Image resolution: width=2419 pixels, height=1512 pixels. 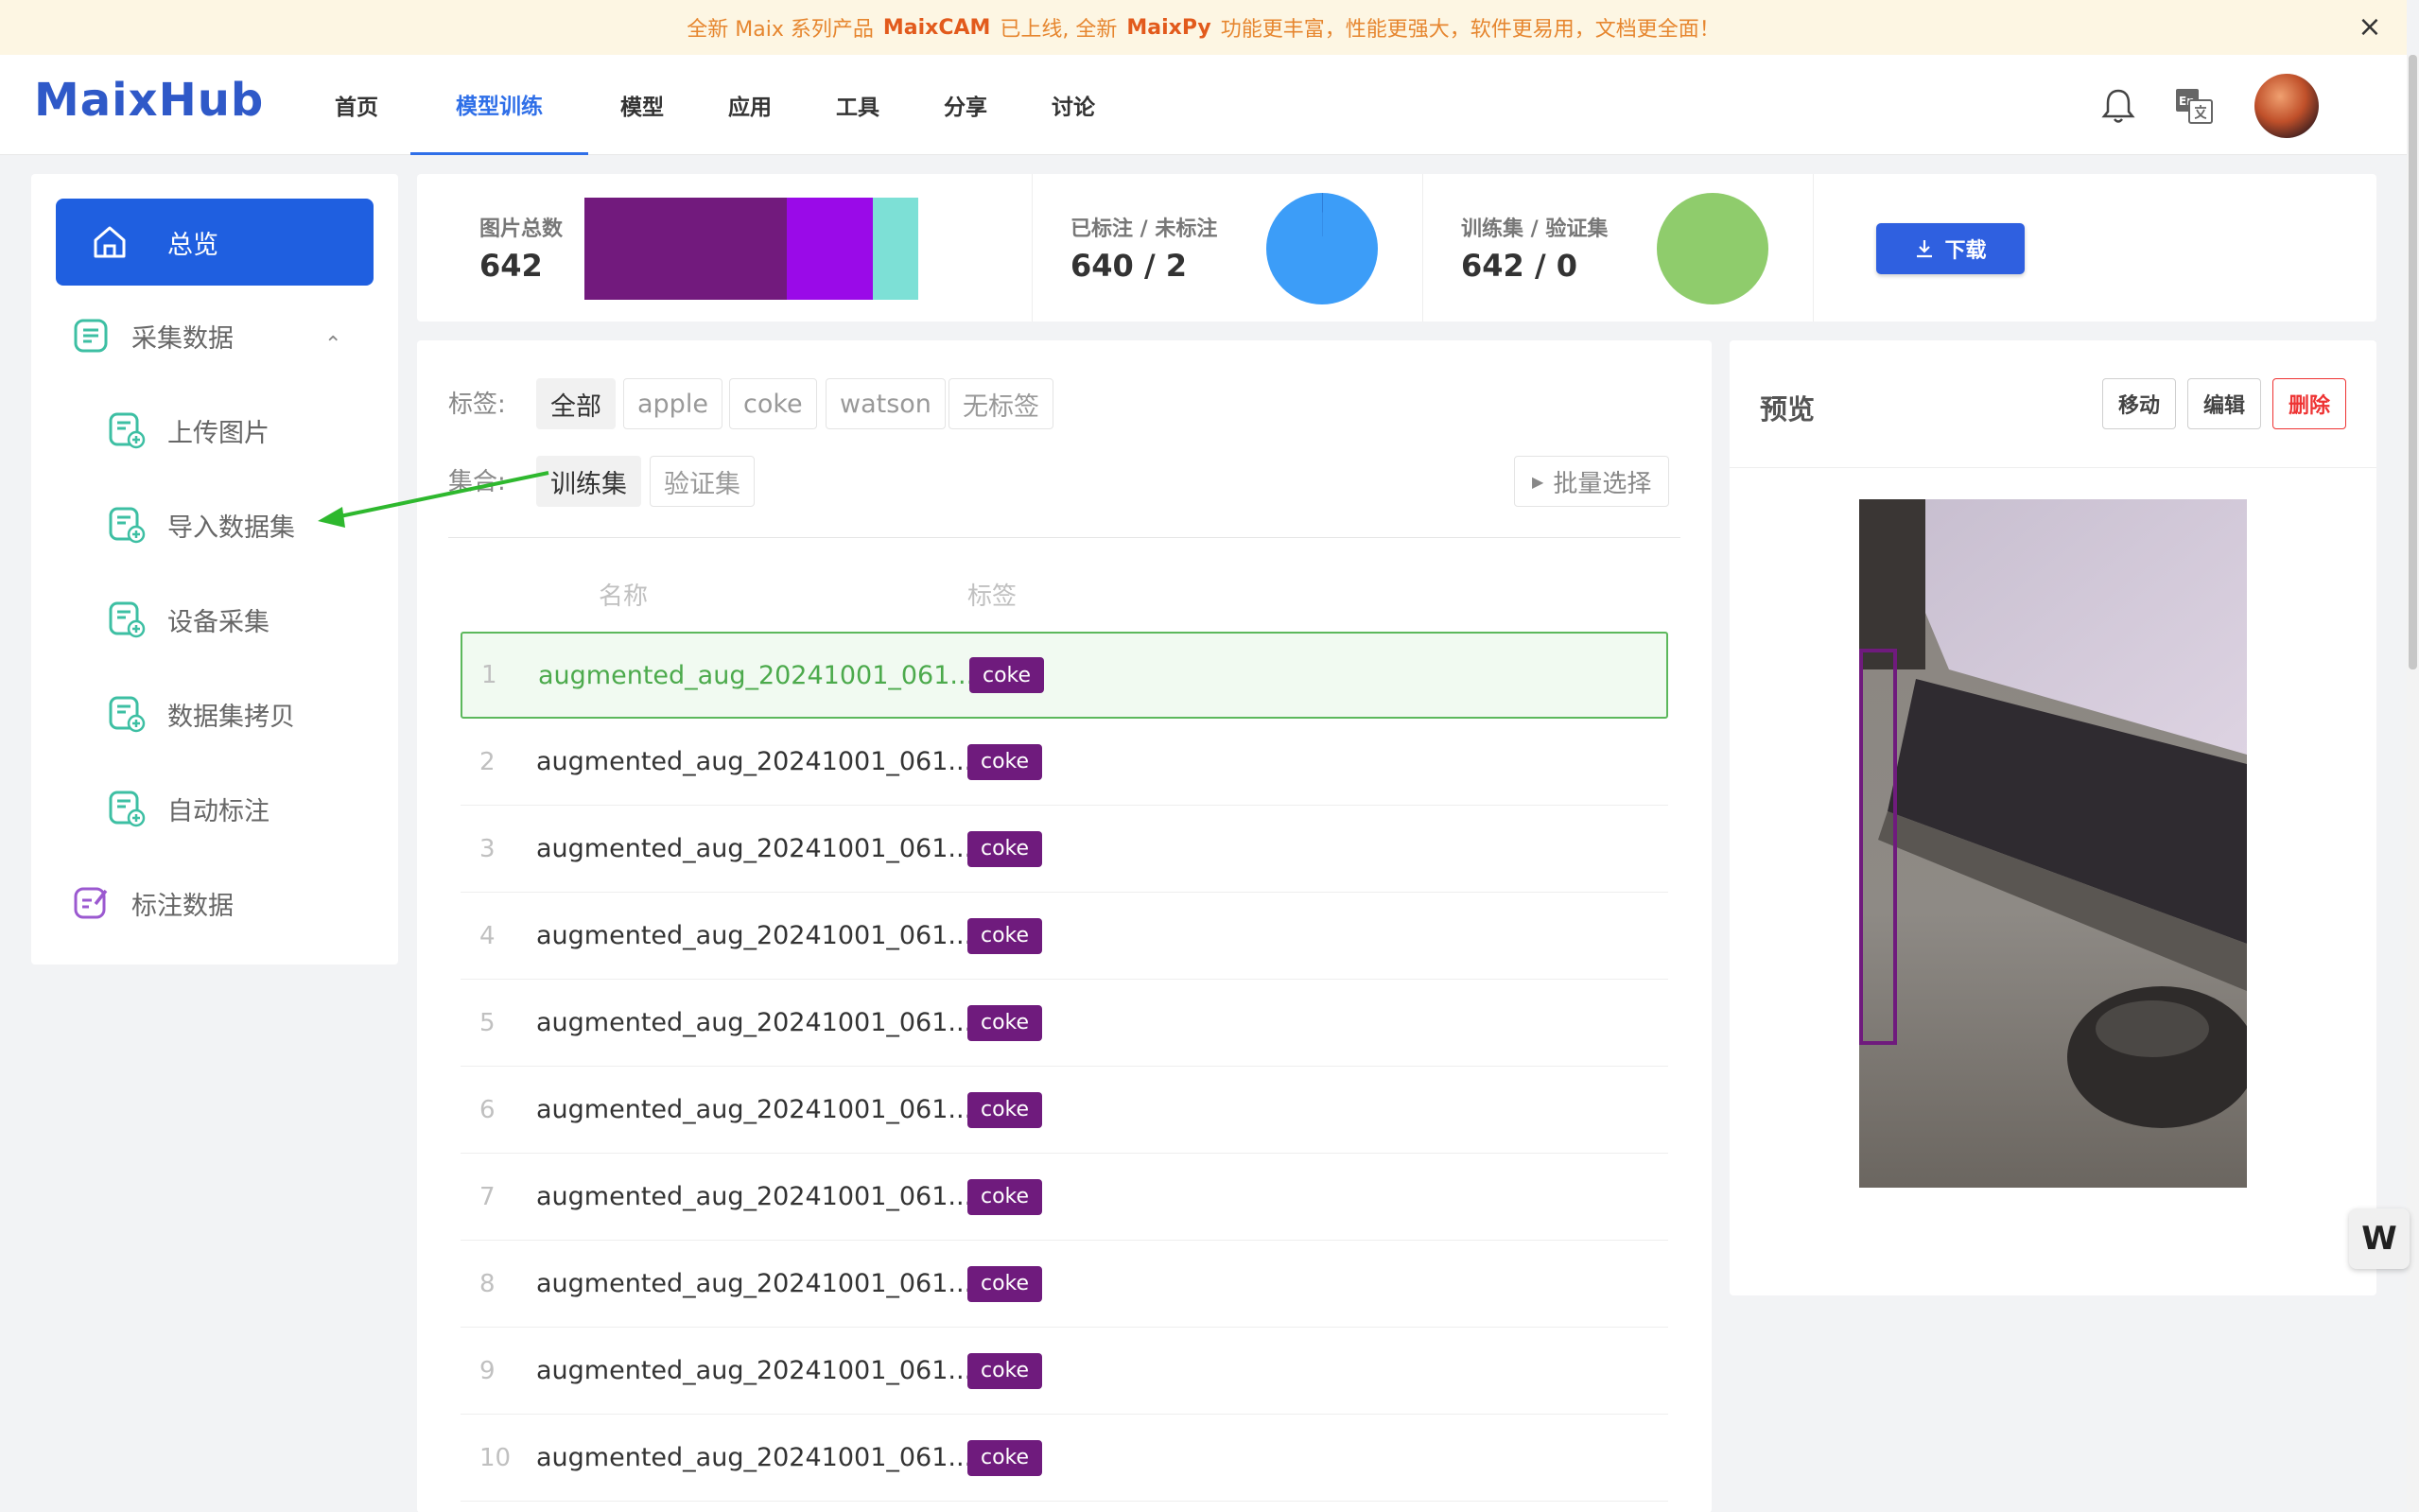 I want to click on sidebar-item-dataset-copy: 数据集拷贝, so click(x=201, y=714).